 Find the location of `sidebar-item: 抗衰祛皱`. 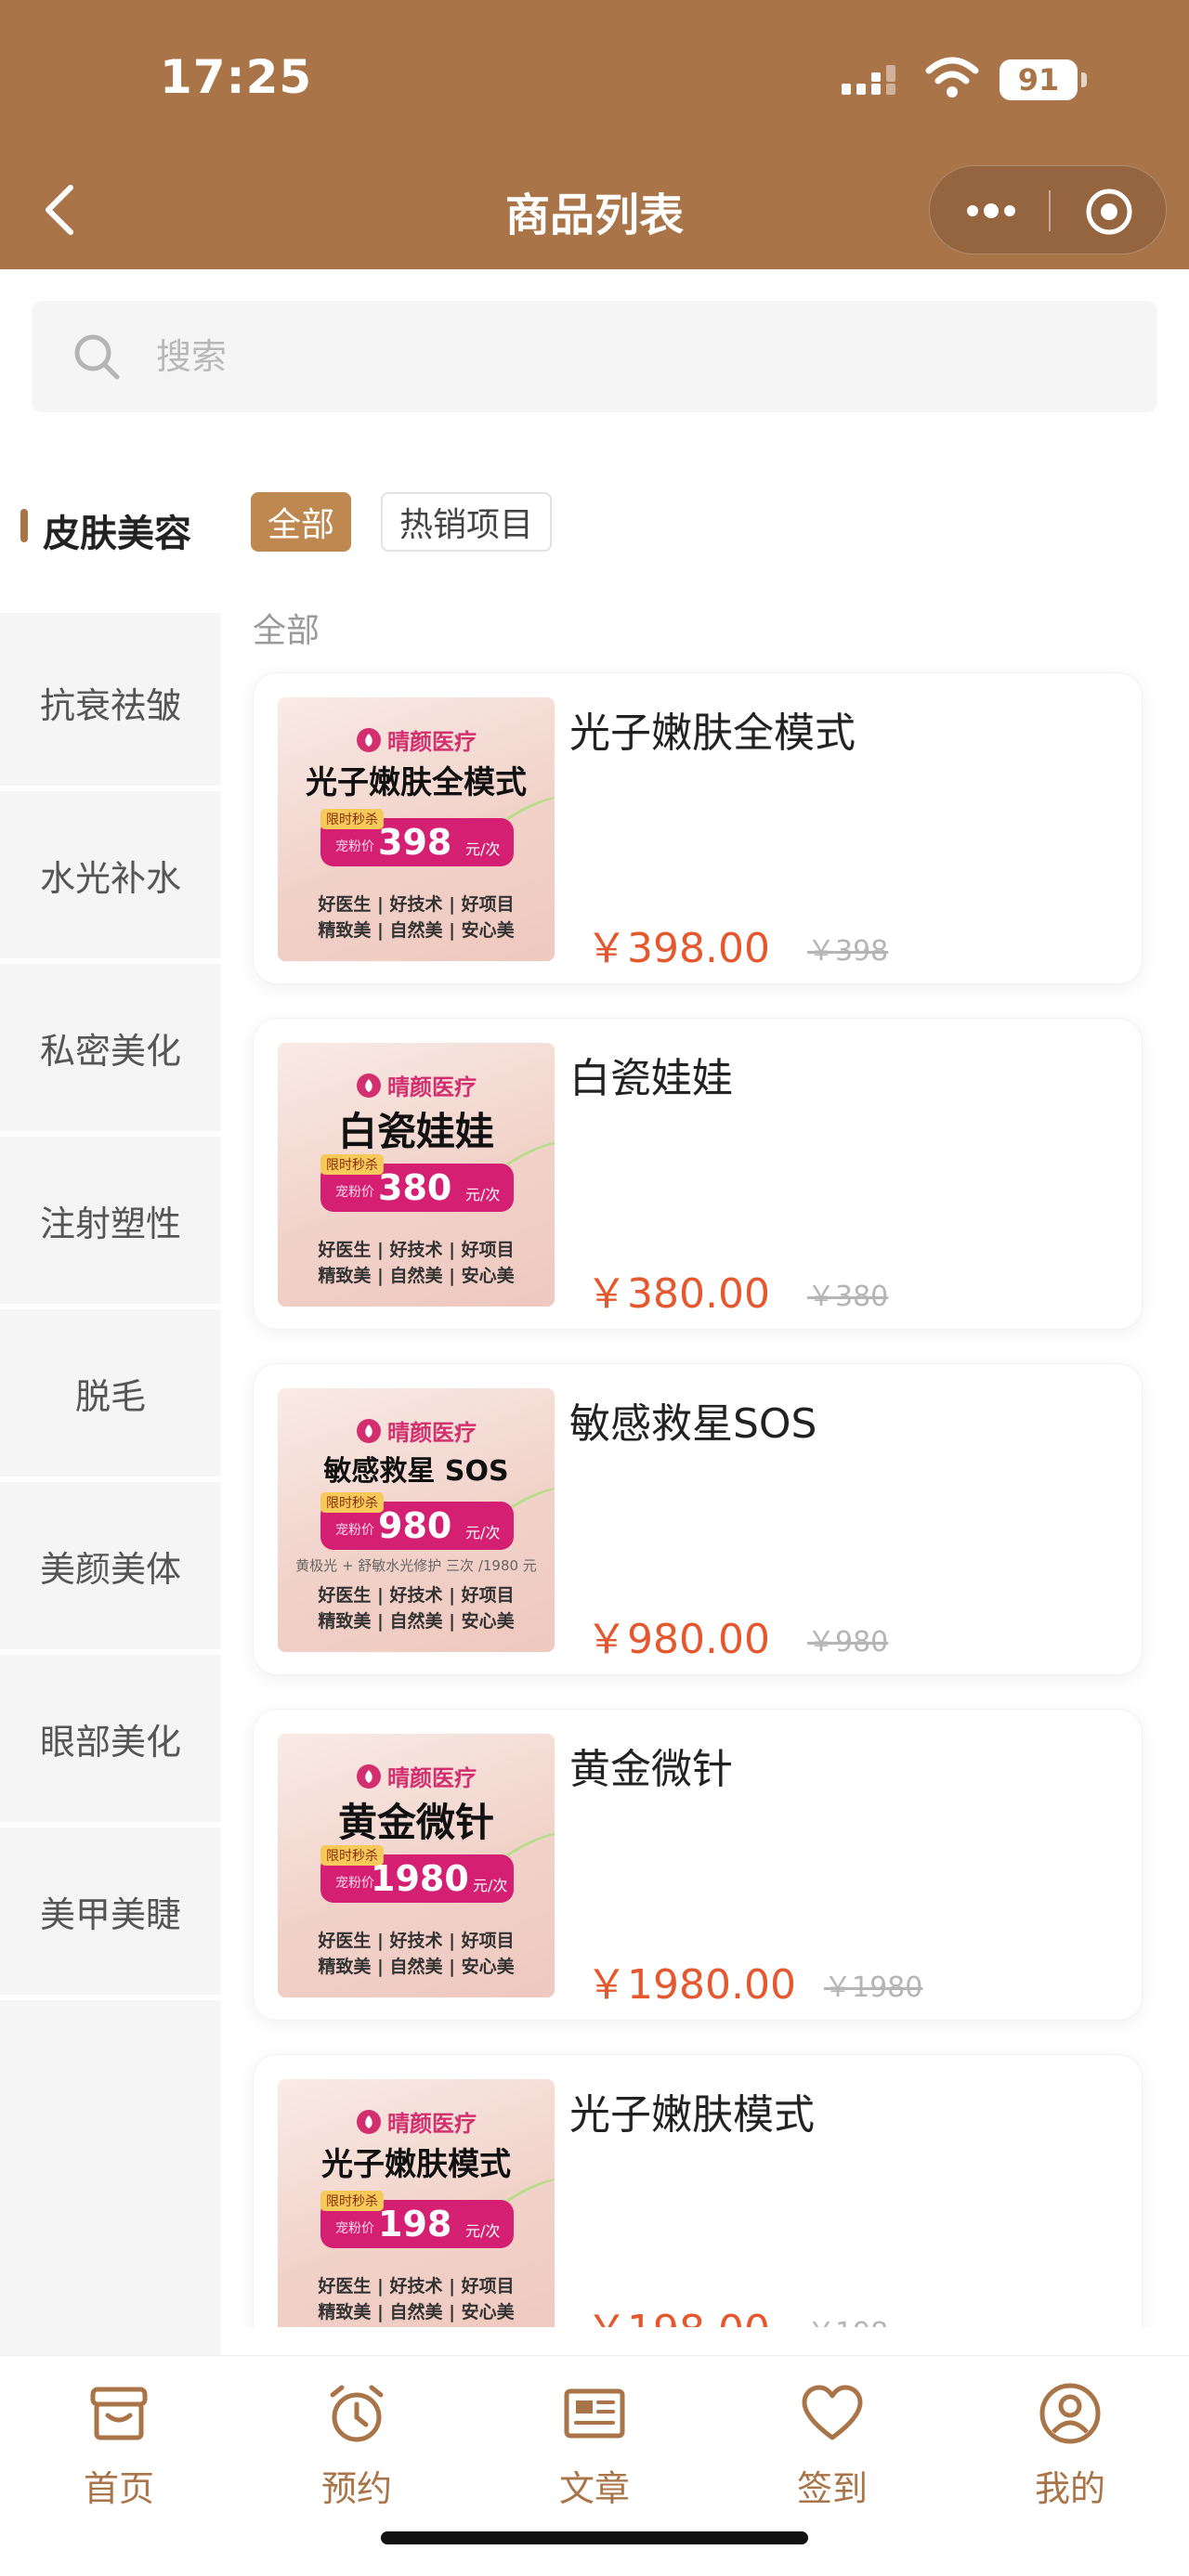

sidebar-item: 抗衰祛皱 is located at coordinates (110, 702).